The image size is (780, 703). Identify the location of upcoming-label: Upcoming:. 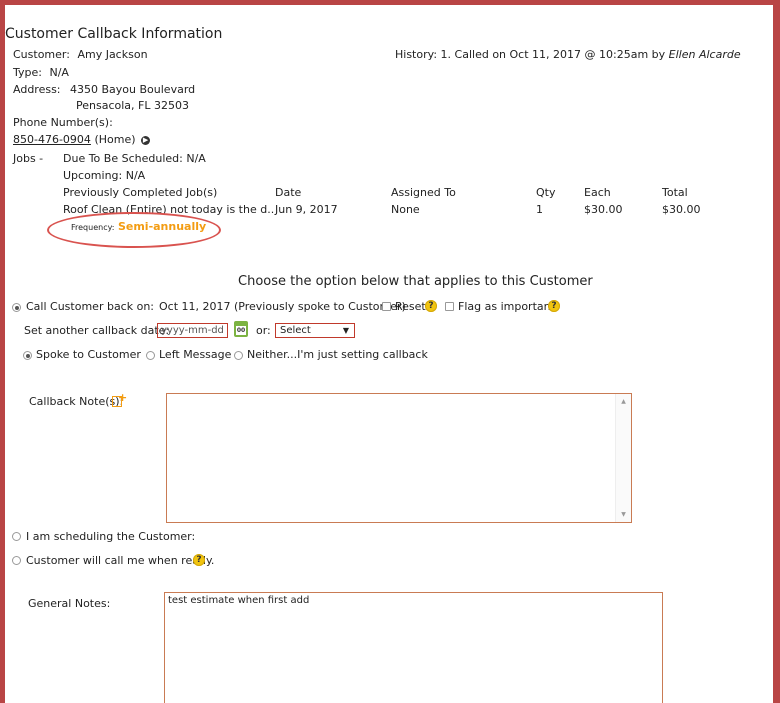
(93, 175).